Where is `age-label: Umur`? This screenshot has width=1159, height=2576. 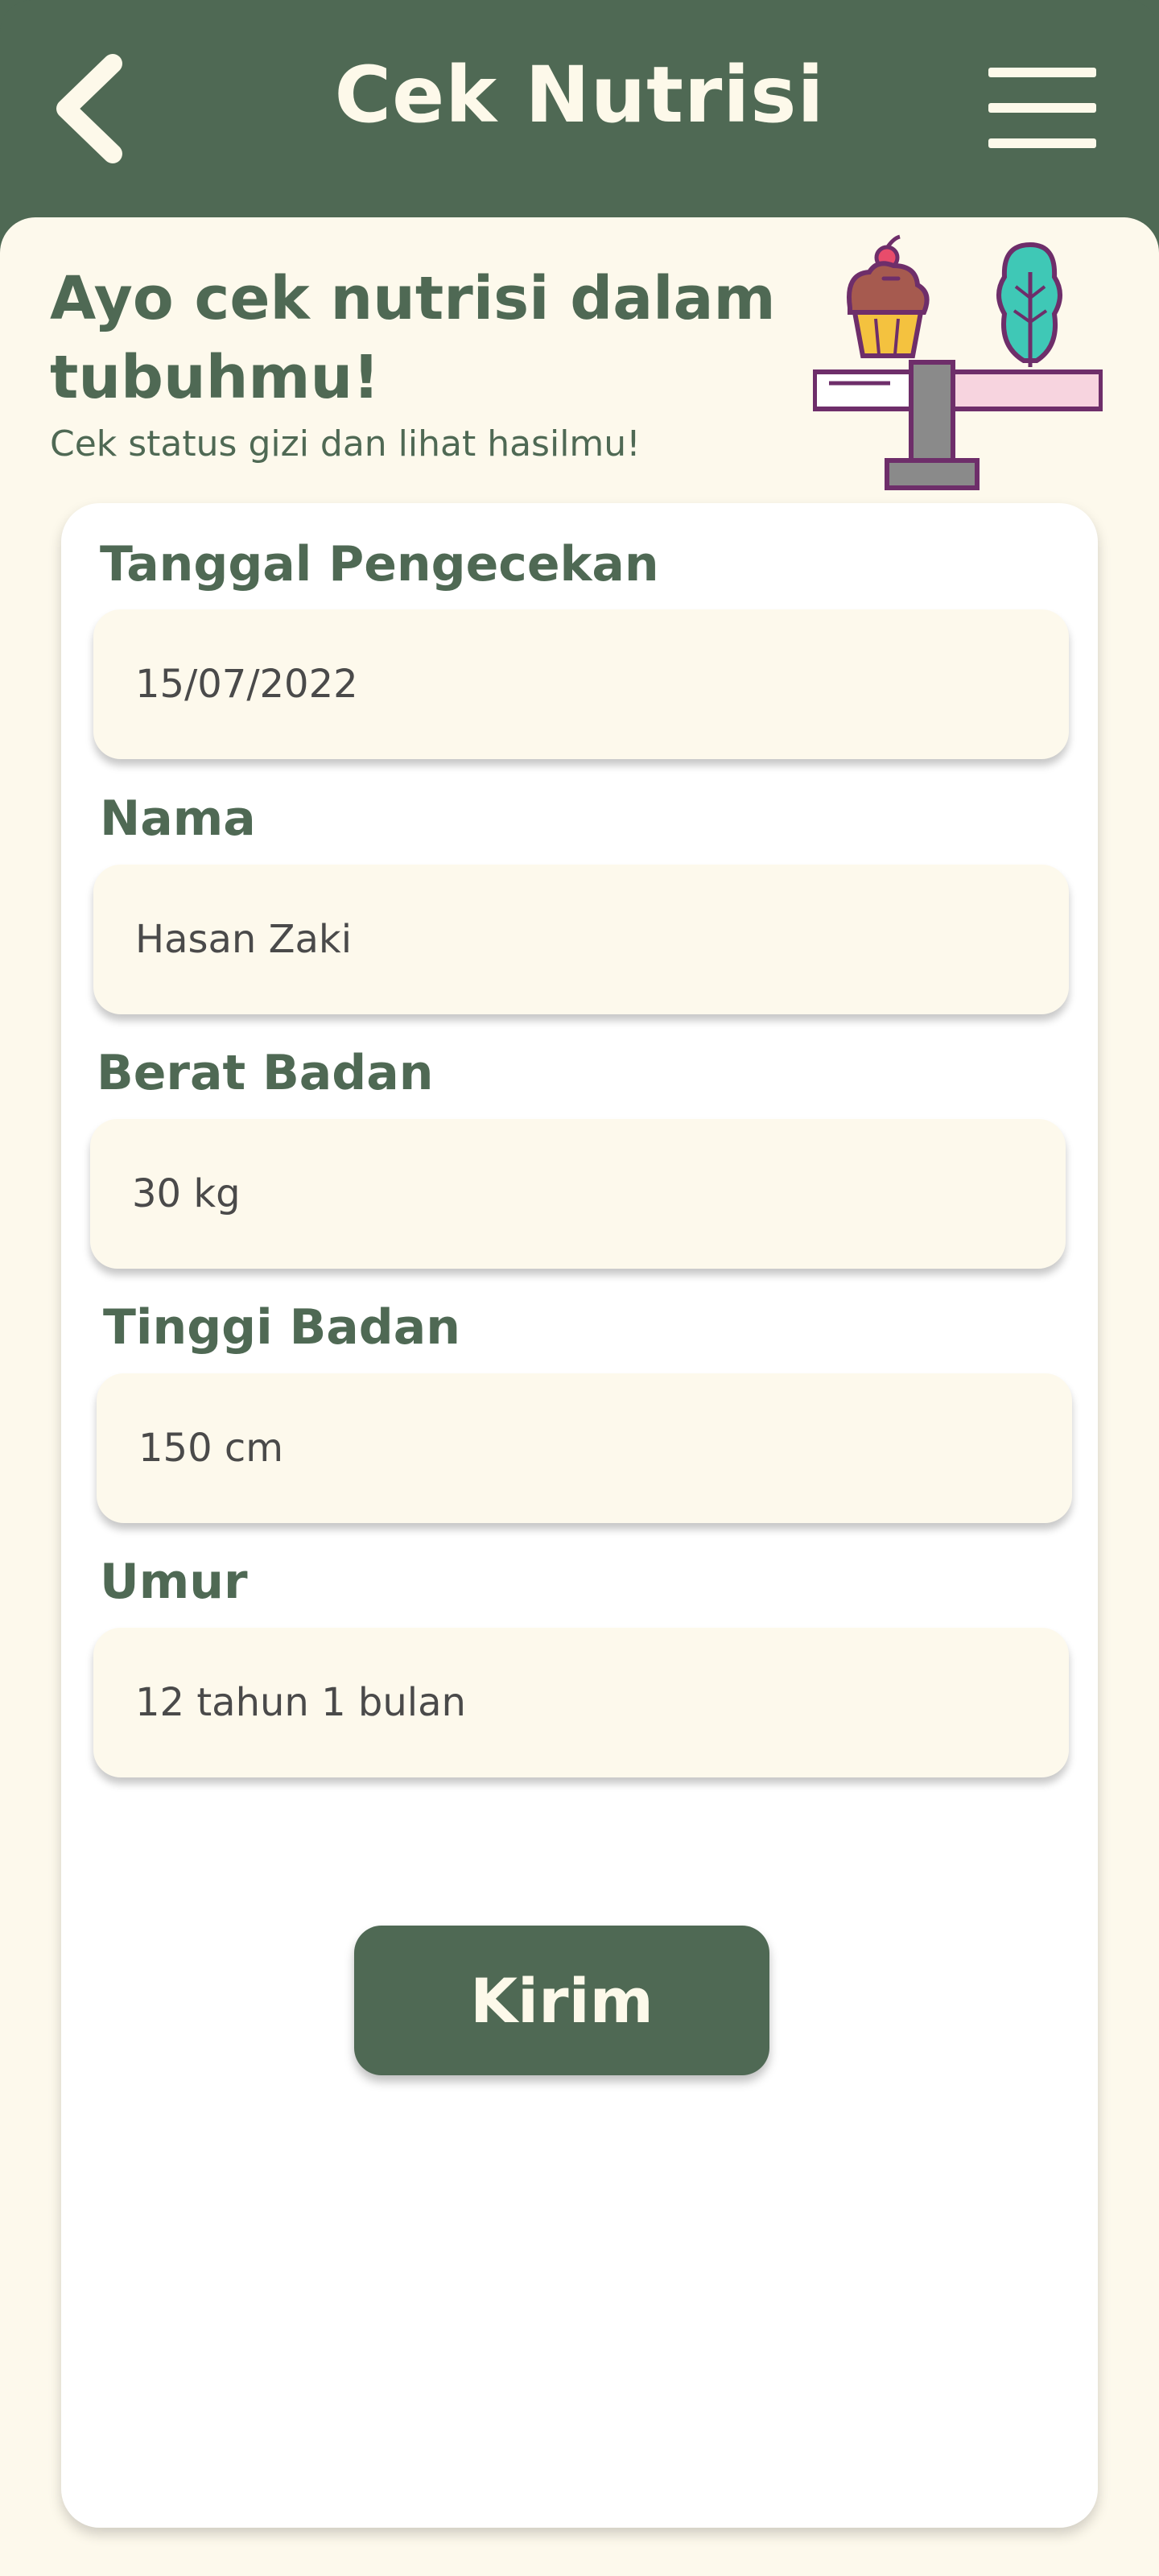
age-label: Umur is located at coordinates (174, 1582).